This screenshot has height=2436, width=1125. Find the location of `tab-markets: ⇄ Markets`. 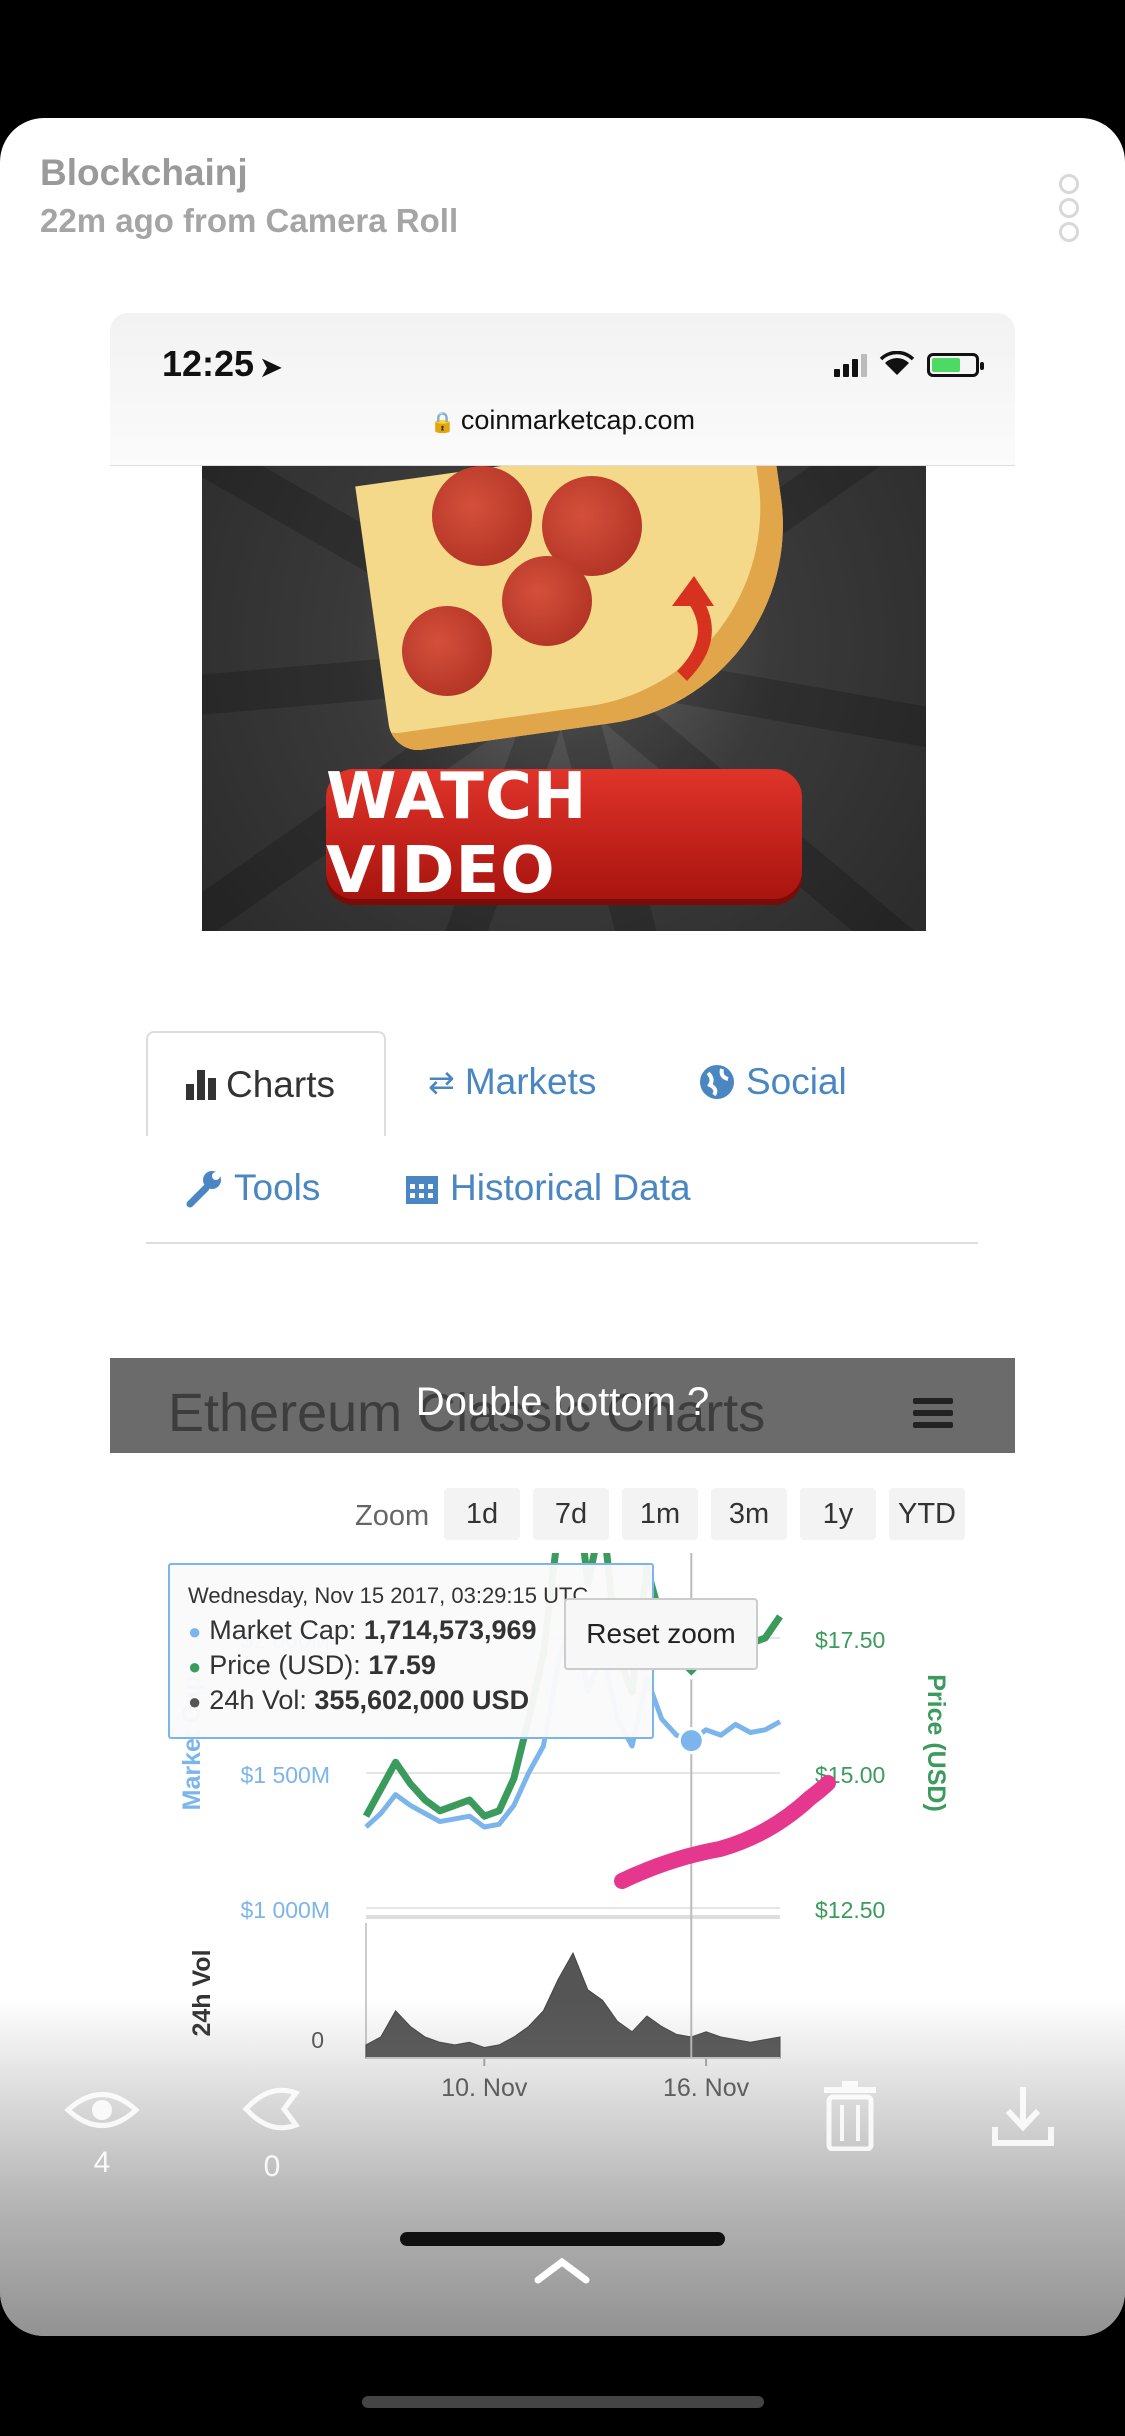

tab-markets: ⇄ Markets is located at coordinates (512, 1082).